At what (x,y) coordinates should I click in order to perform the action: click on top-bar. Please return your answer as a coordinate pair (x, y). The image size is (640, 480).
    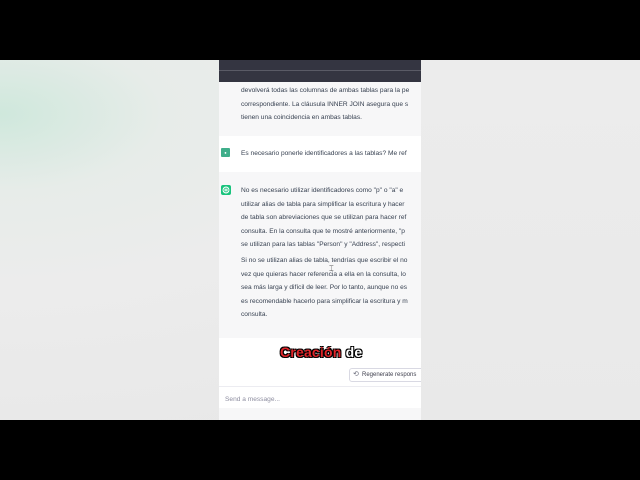
    Looking at the image, I should click on (320, 71).